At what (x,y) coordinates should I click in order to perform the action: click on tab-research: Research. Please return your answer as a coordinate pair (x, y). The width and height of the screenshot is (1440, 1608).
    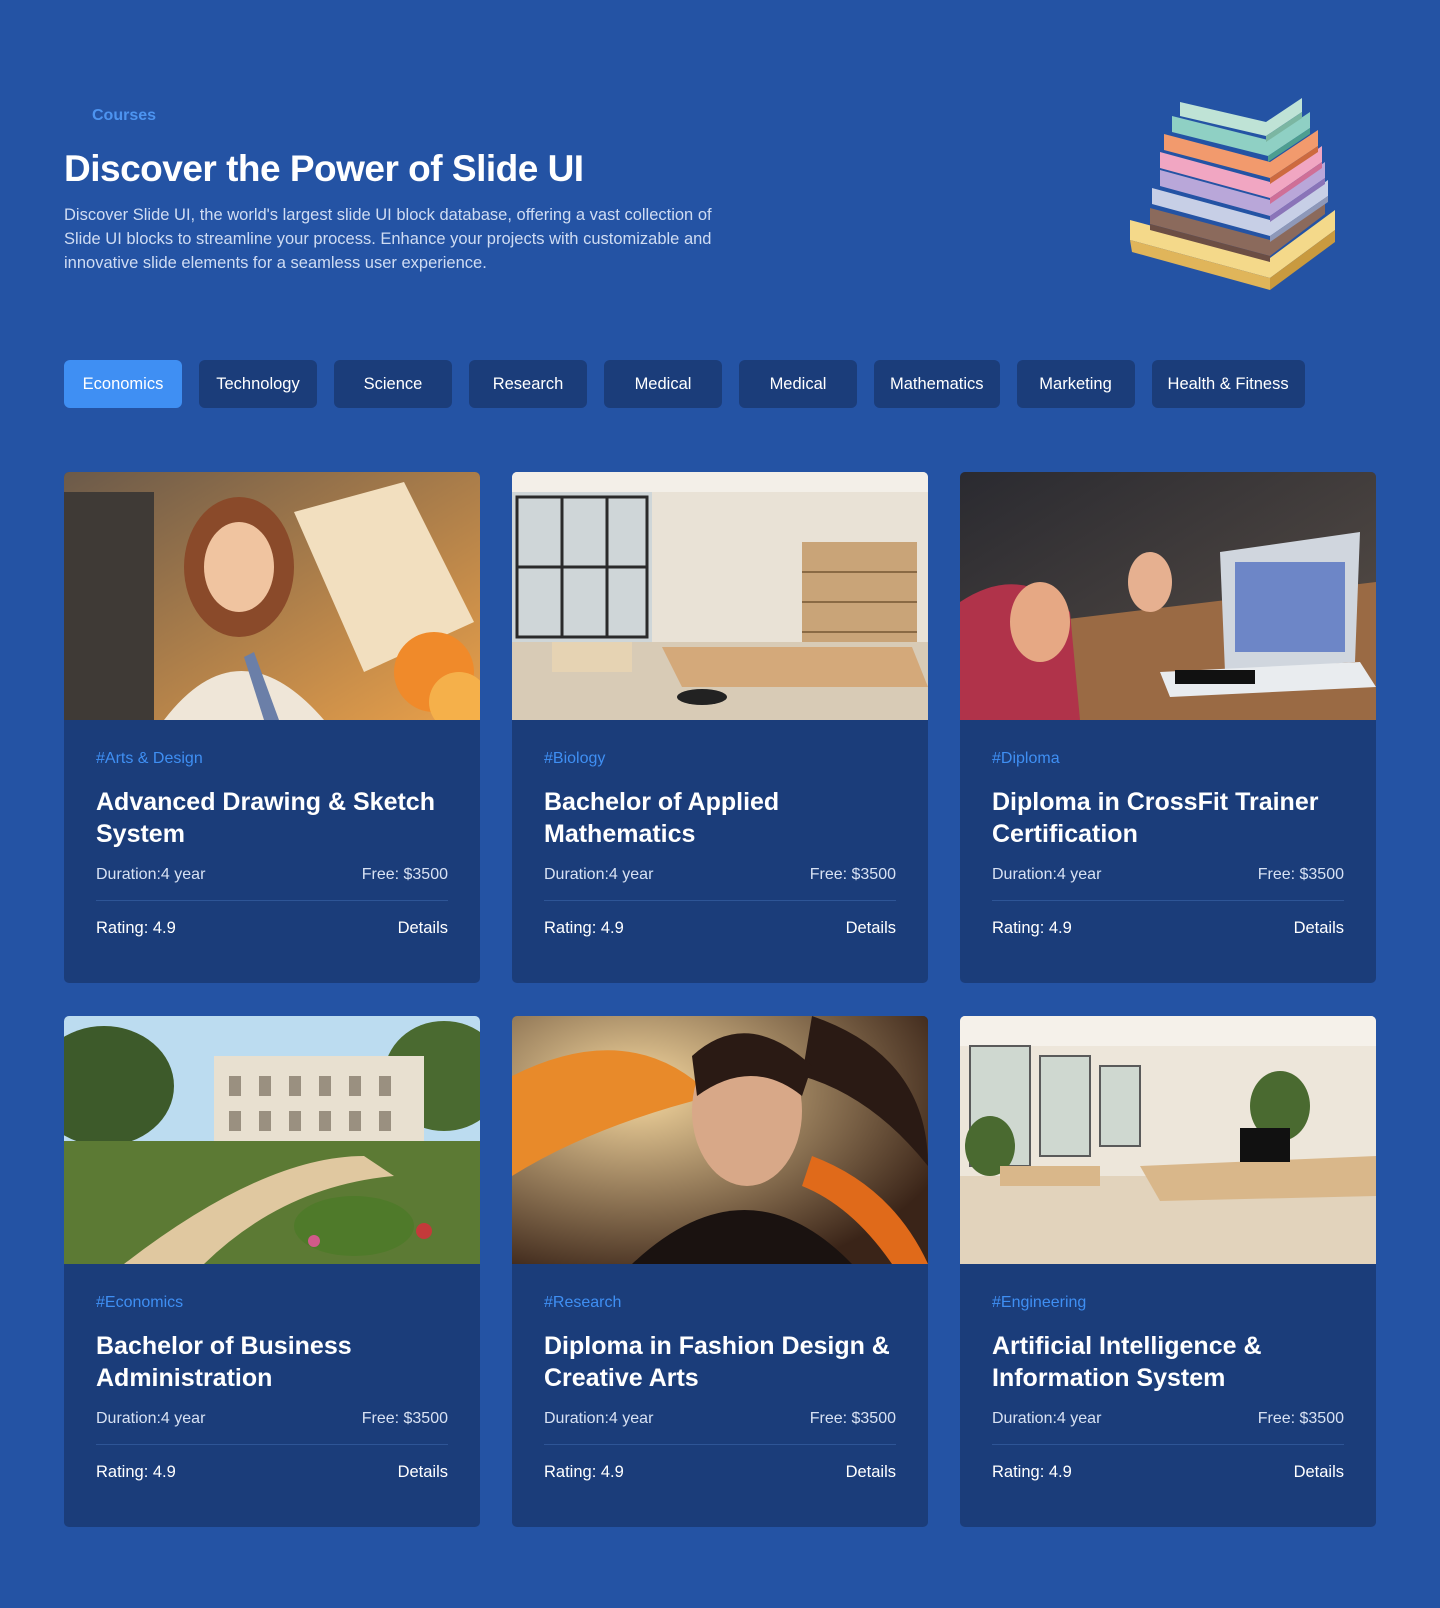
    Looking at the image, I should click on (528, 384).